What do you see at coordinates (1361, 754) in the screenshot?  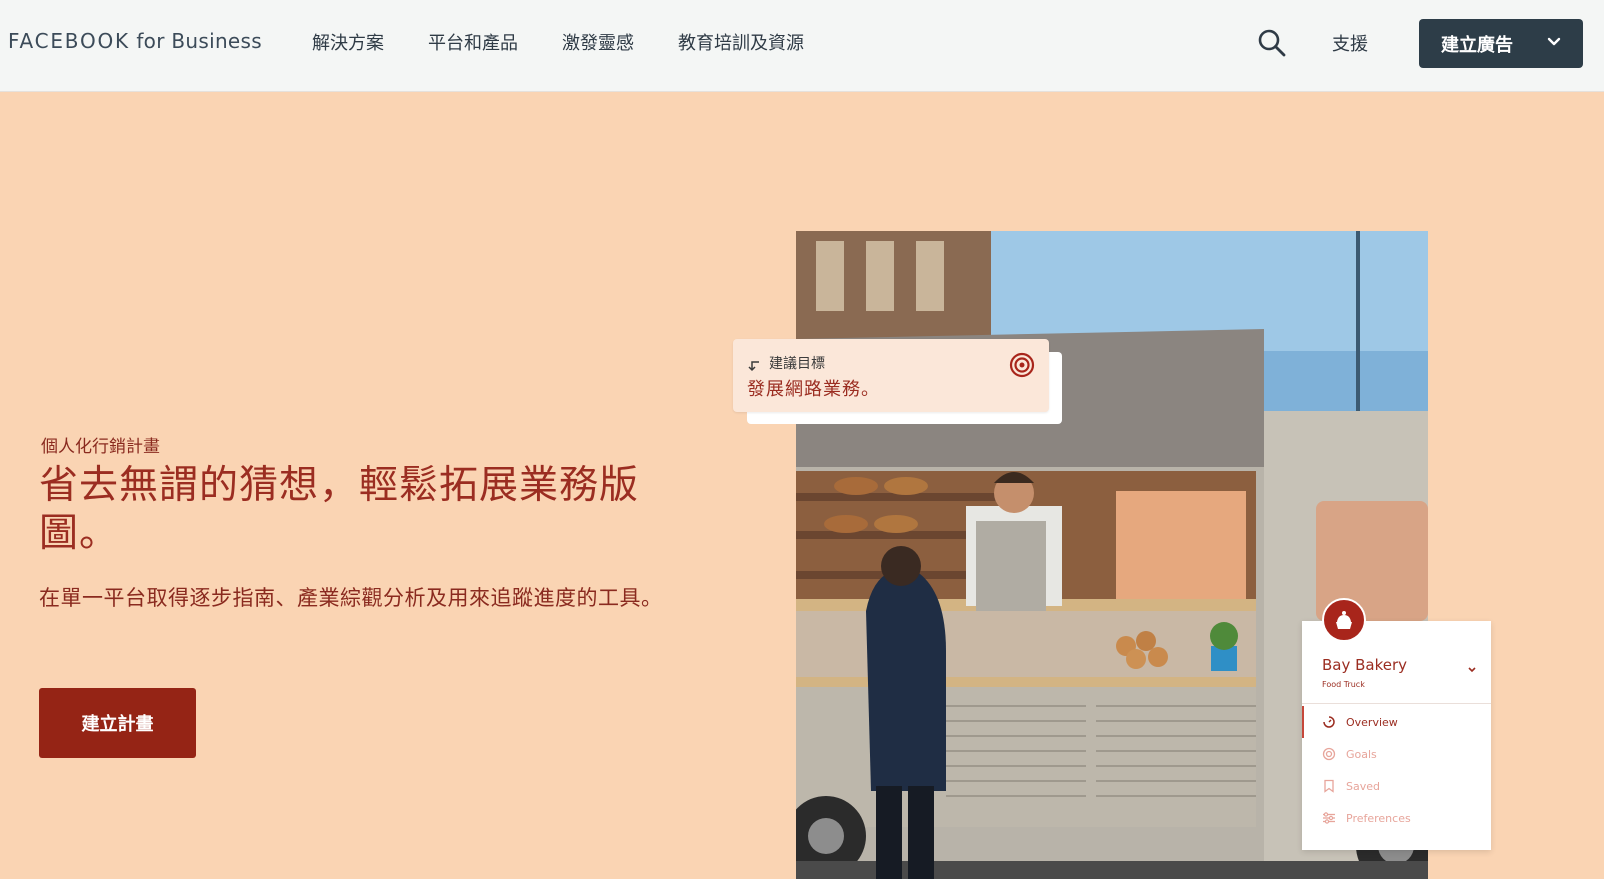 I see `menu-label: Goals` at bounding box center [1361, 754].